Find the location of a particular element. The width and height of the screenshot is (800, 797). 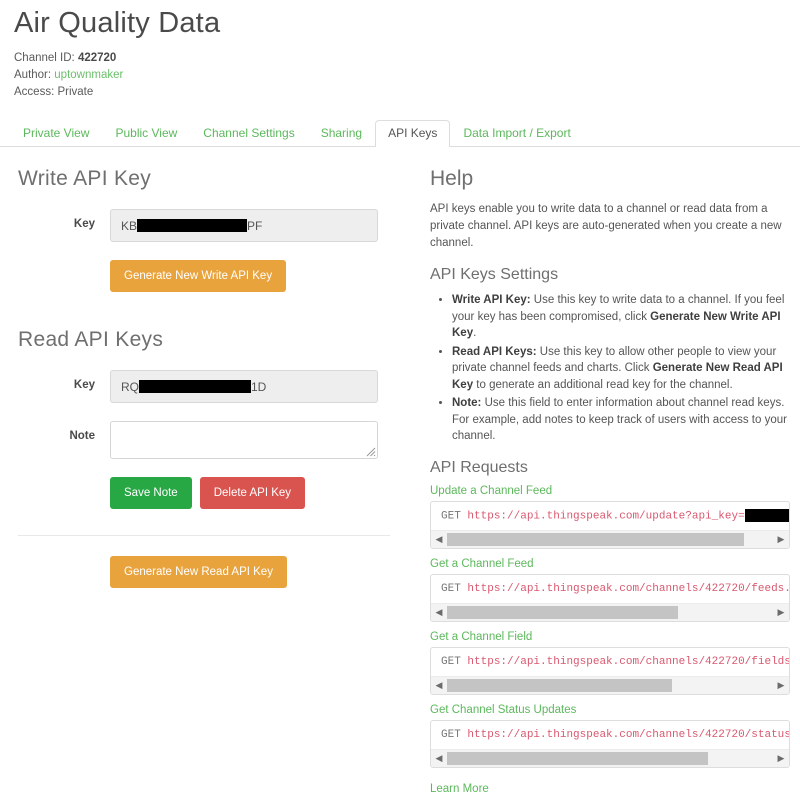

author-label: Author: is located at coordinates (33, 75).